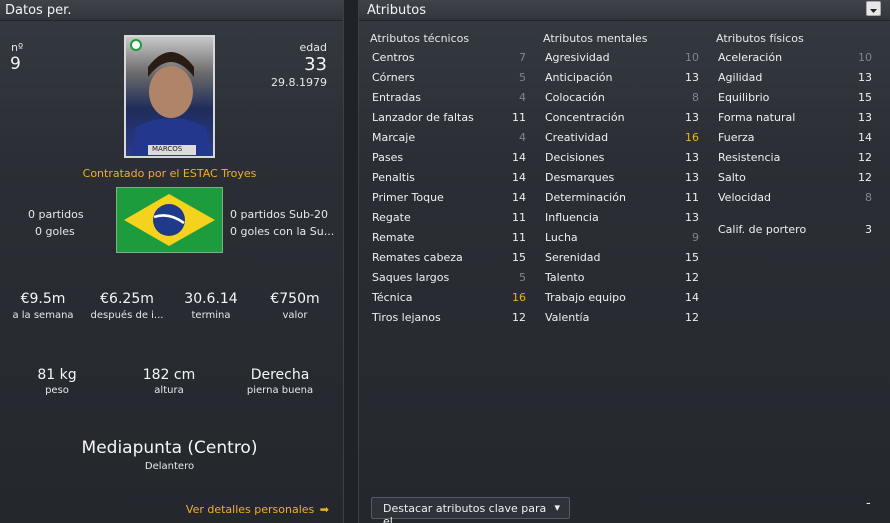 This screenshot has width=890, height=523. What do you see at coordinates (519, 297) in the screenshot?
I see `attribute-value: 16` at bounding box center [519, 297].